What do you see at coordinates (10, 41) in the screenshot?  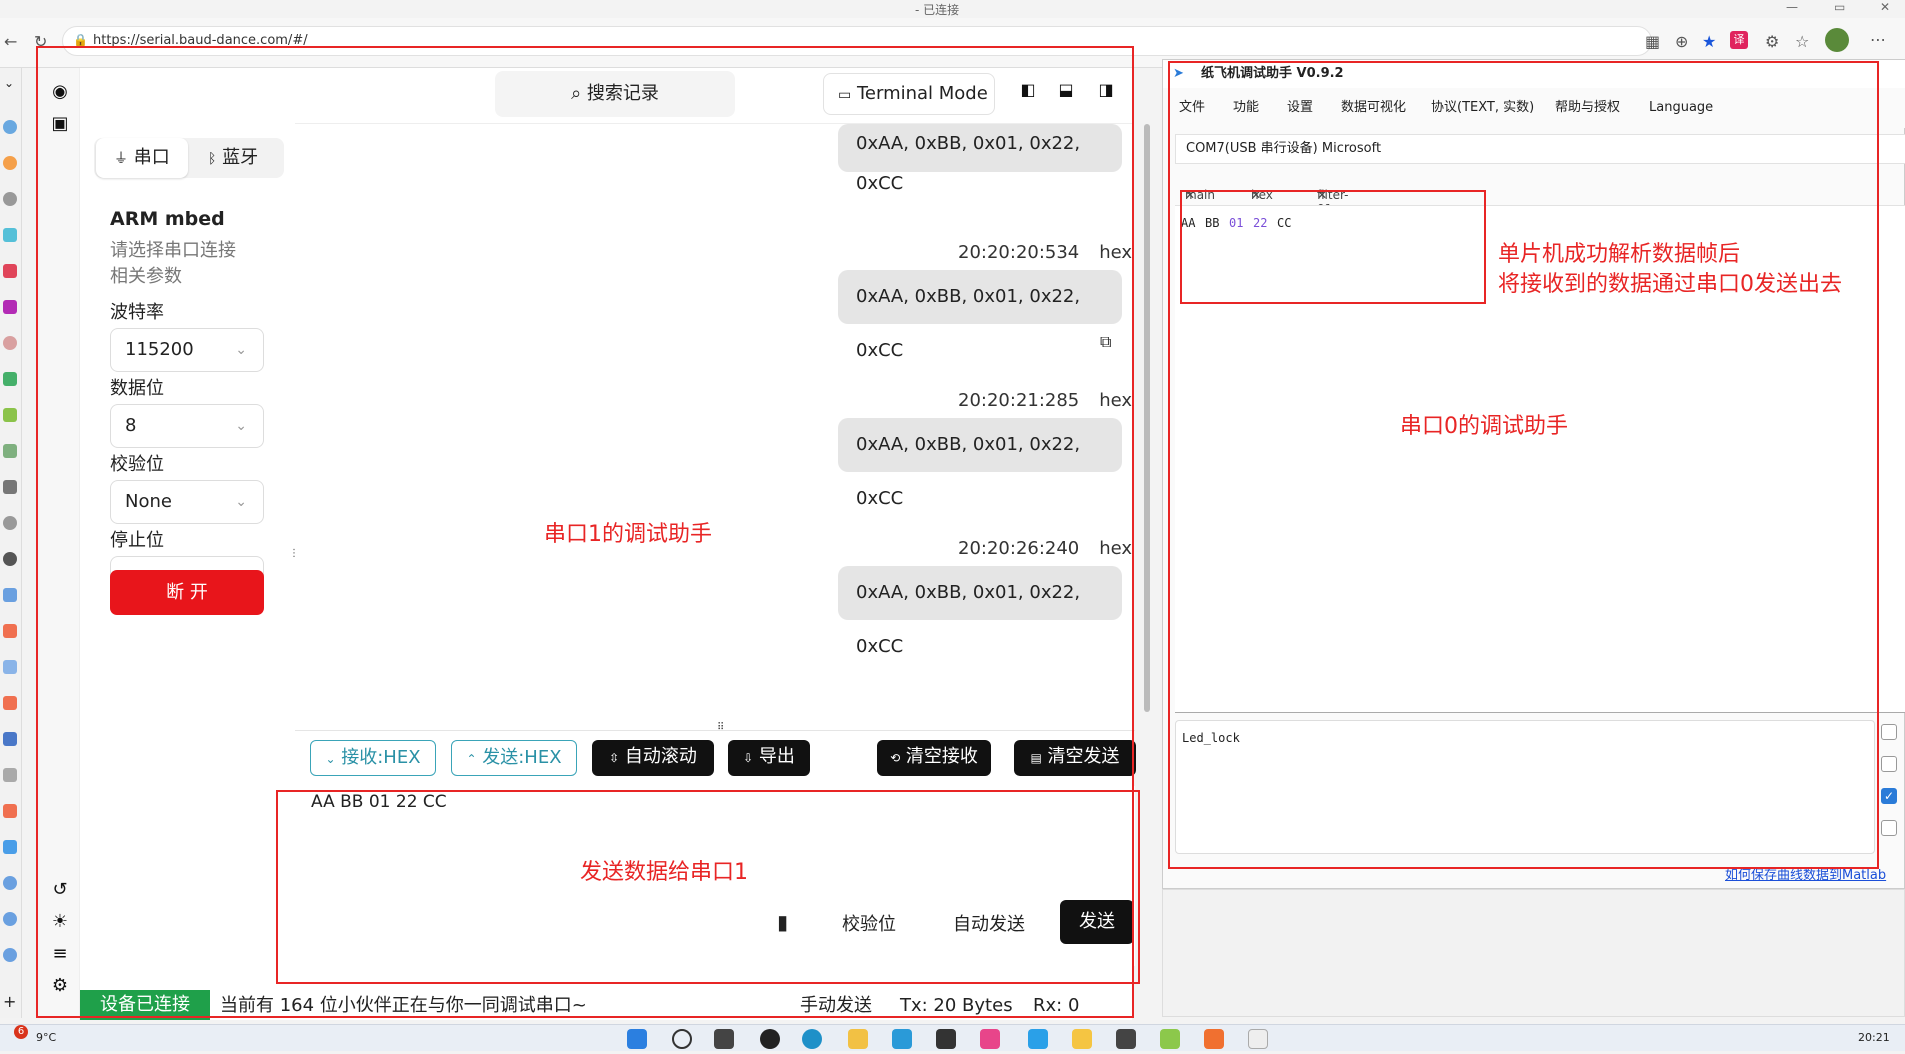 I see `back-icon: ←` at bounding box center [10, 41].